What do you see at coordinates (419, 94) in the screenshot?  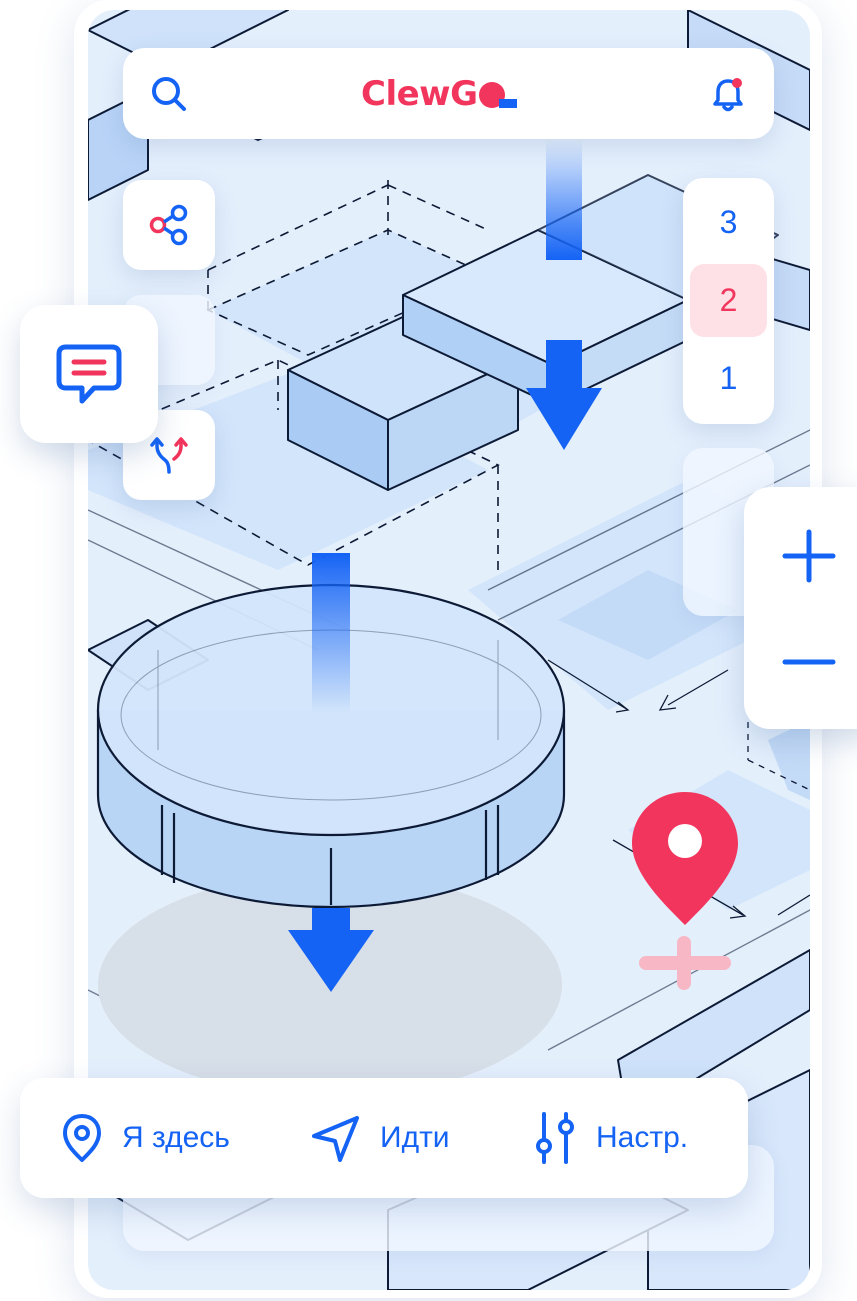 I see `logo-text: ClewG` at bounding box center [419, 94].